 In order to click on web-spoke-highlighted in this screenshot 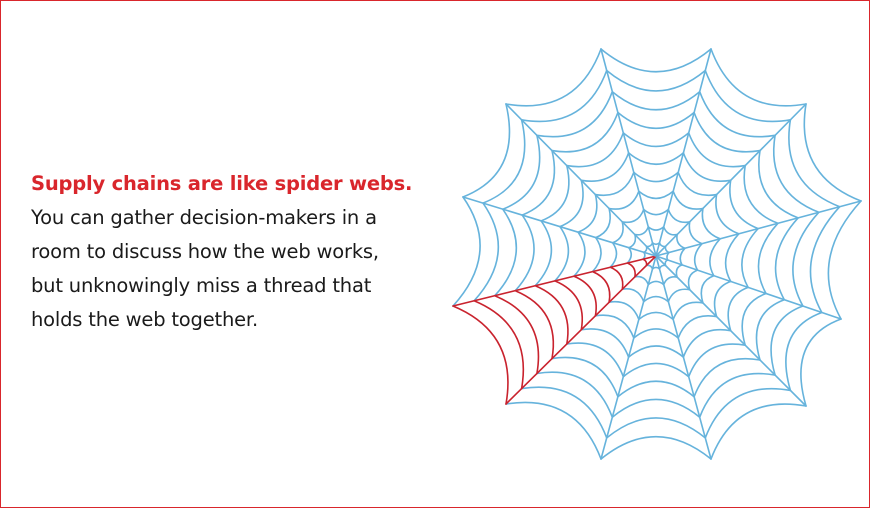, I will do `click(581, 330)`.